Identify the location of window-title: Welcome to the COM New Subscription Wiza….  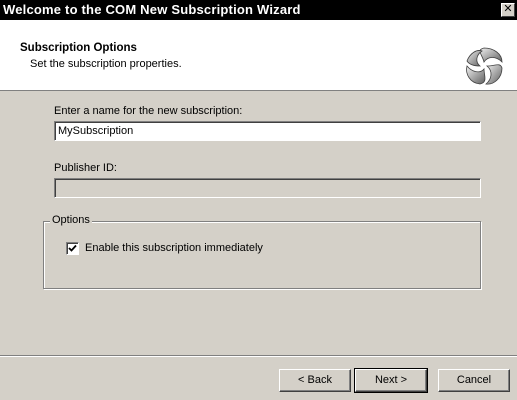
(152, 9).